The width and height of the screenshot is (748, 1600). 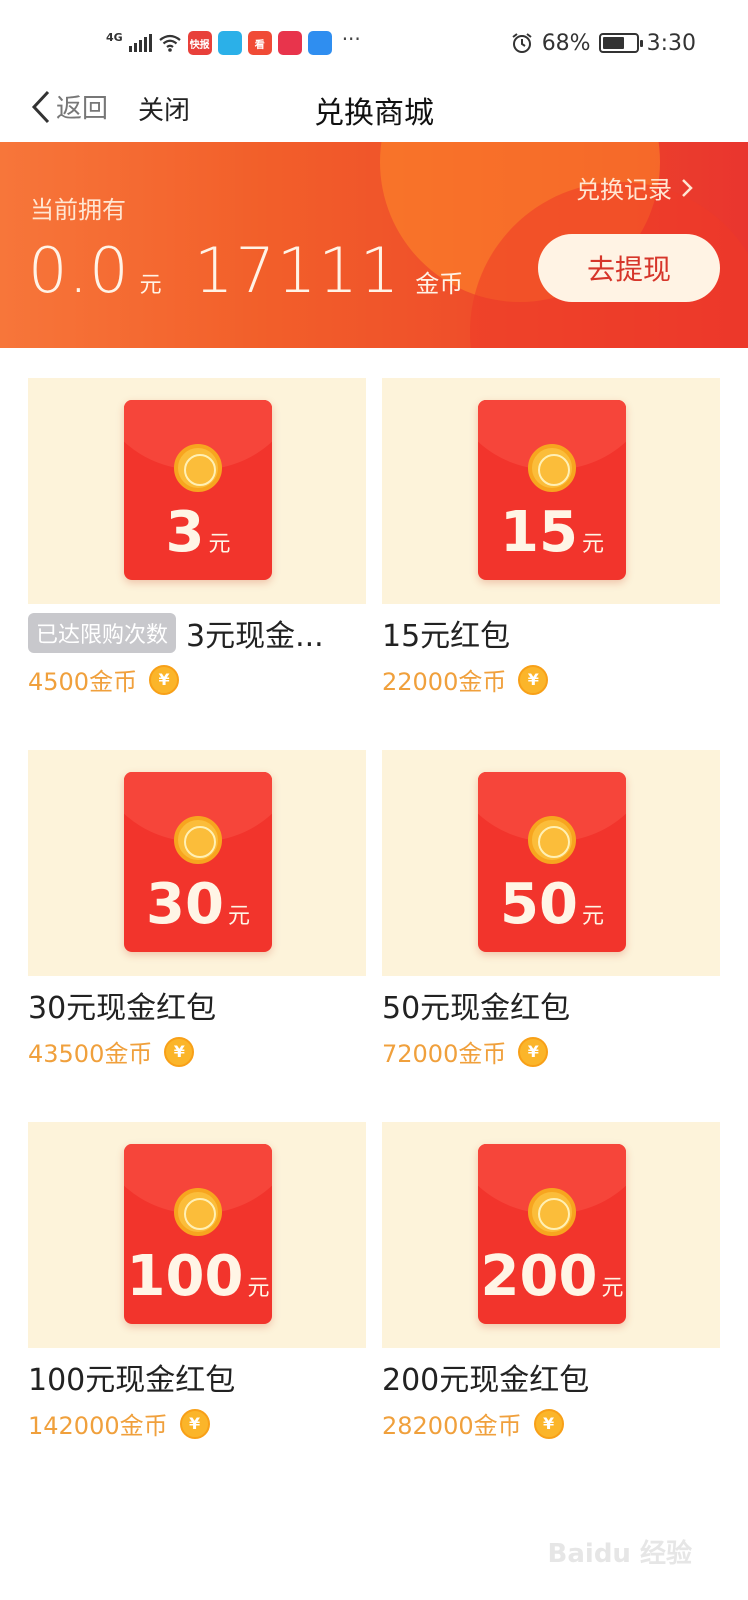 I want to click on envelope-value: 100 元, so click(x=198, y=1276).